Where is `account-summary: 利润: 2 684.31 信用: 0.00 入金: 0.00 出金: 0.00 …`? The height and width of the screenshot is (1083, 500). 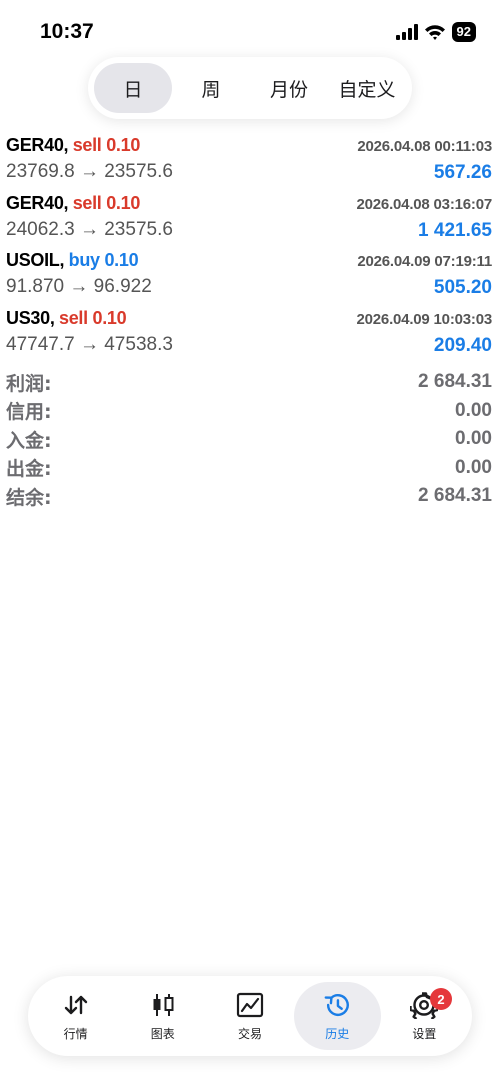 account-summary: 利润: 2 684.31 信用: 0.00 入金: 0.00 出金: 0.00 … is located at coordinates (250, 439).